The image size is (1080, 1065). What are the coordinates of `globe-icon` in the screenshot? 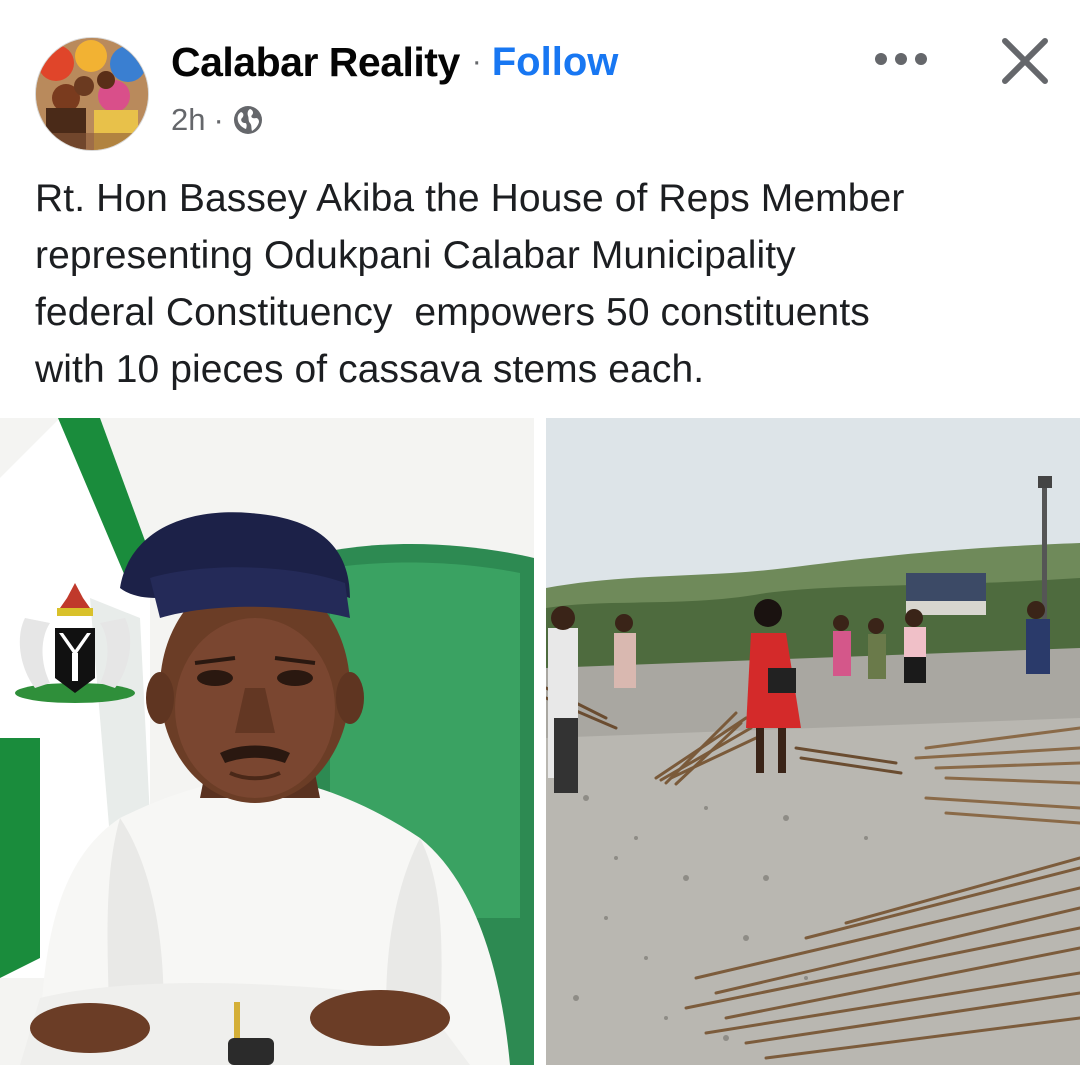 It's located at (248, 120).